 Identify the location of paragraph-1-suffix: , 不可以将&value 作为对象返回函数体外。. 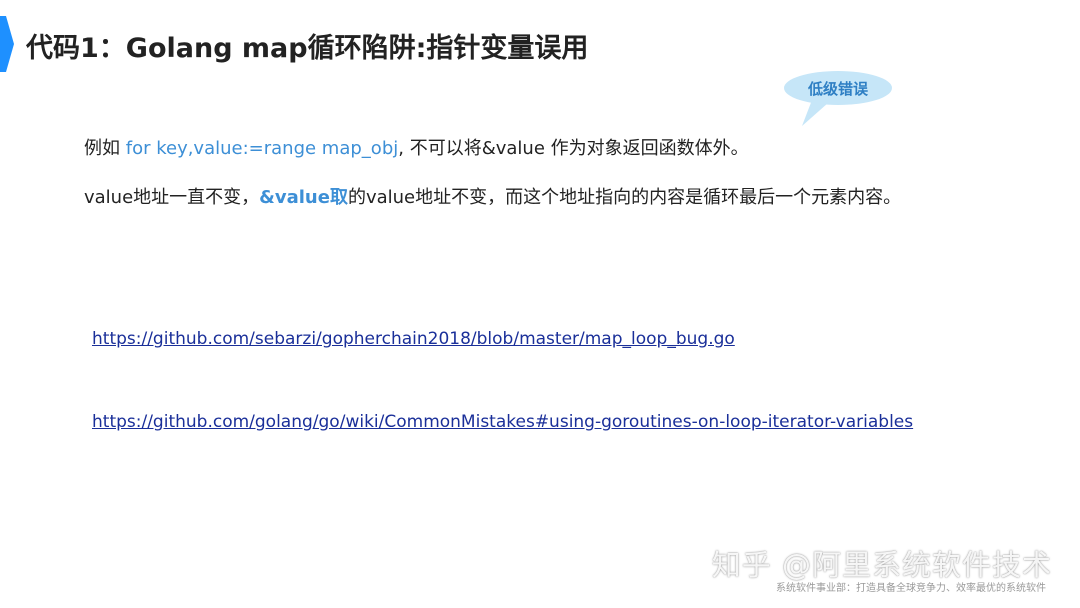
(573, 148).